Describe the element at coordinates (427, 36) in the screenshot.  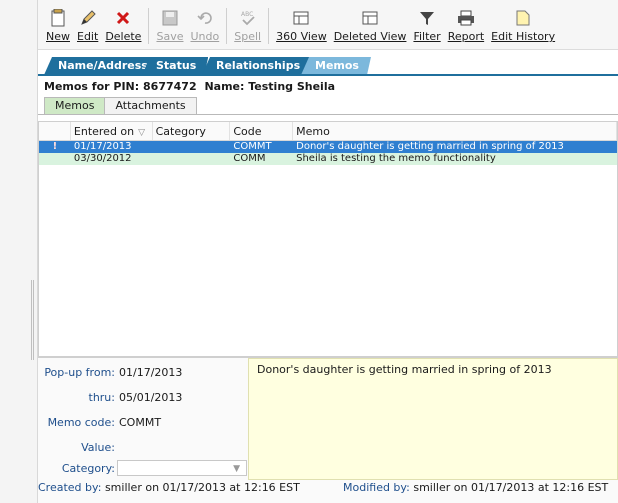
I see `filter-label: Filter` at that location.